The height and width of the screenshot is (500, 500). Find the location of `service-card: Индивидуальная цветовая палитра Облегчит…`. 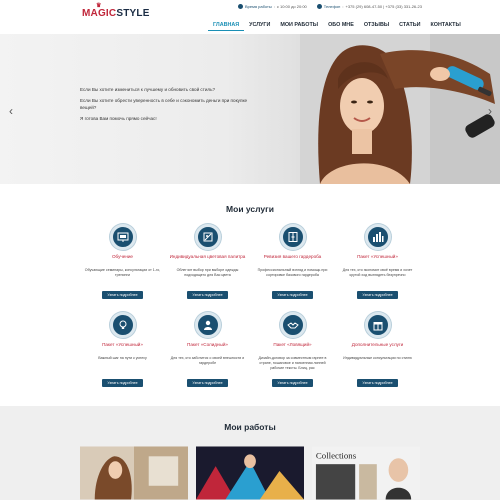

service-card: Индивидуальная цветовая палитра Облегчит… is located at coordinates (207, 262).